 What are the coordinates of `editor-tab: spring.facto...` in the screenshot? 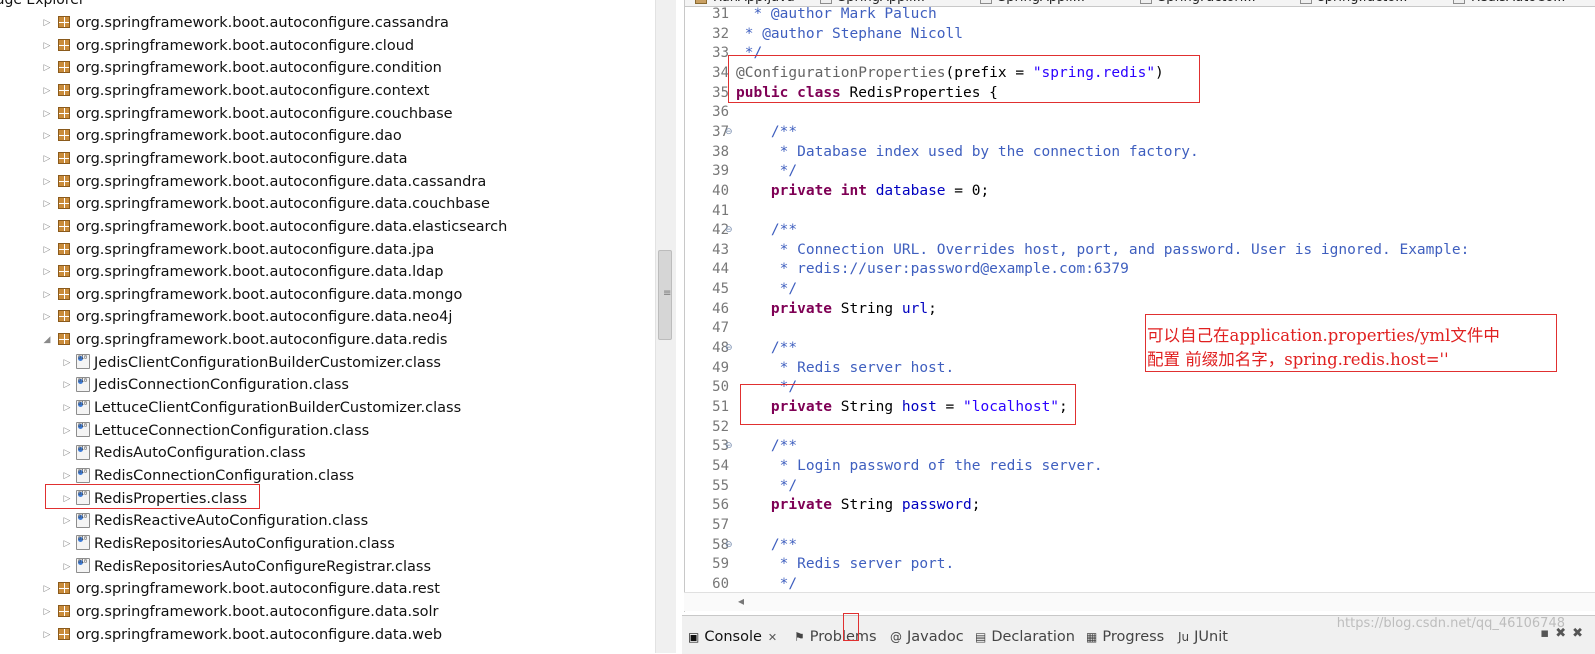 It's located at (1354, 2).